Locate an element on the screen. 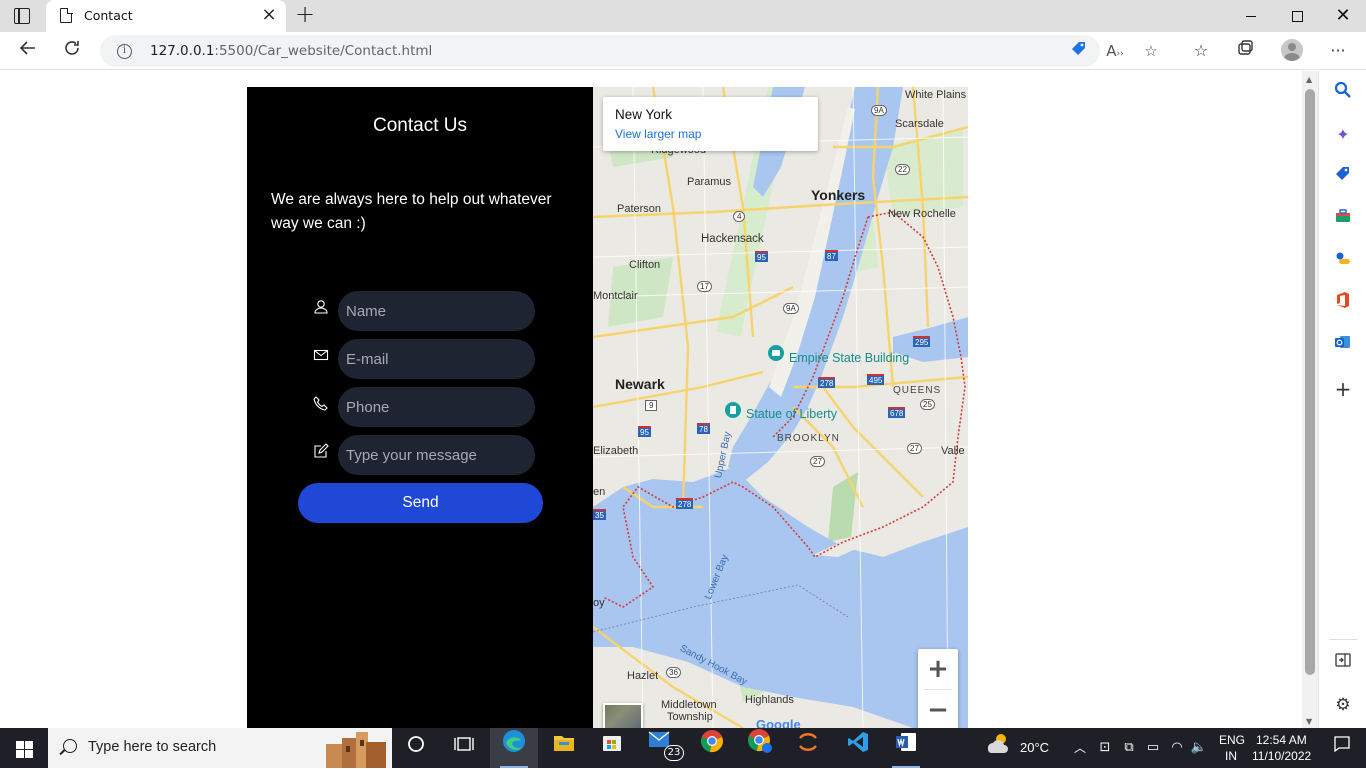 This screenshot has width=1366, height=769. scroll-down-arrow: ▼ is located at coordinates (1309, 721).